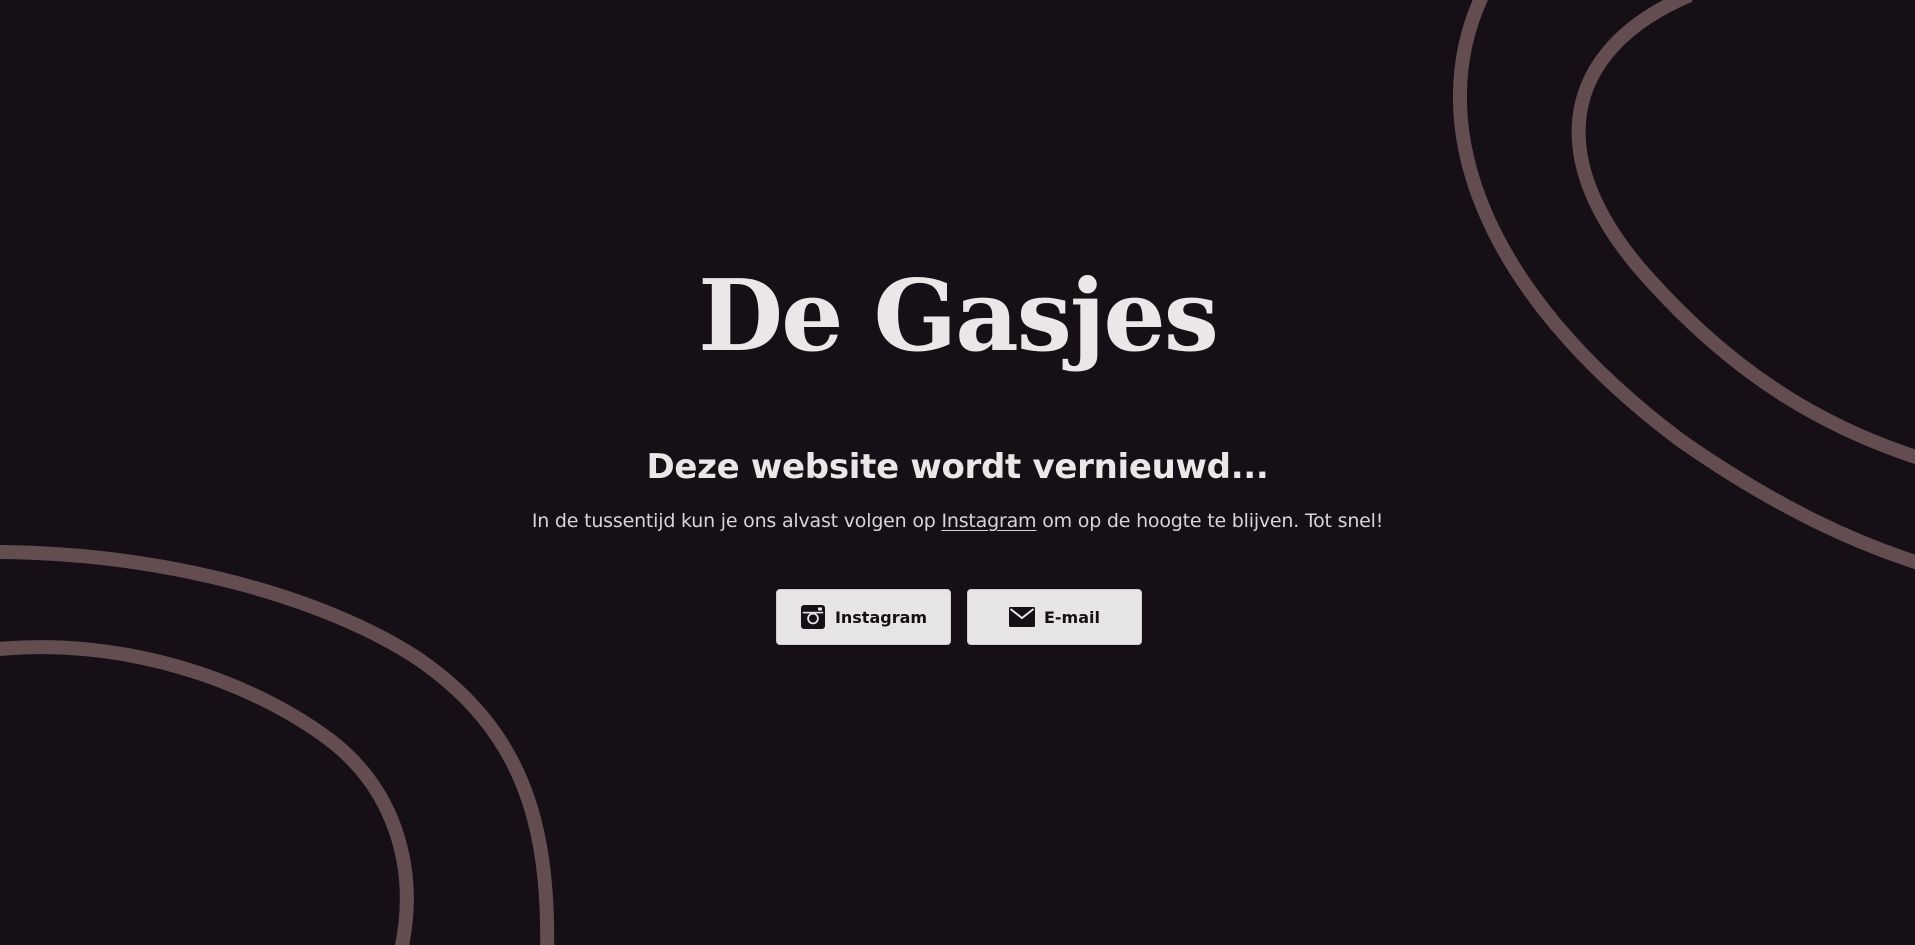  Describe the element at coordinates (1743, 232) in the screenshot. I see `decor-arc-top-right-inner` at that location.